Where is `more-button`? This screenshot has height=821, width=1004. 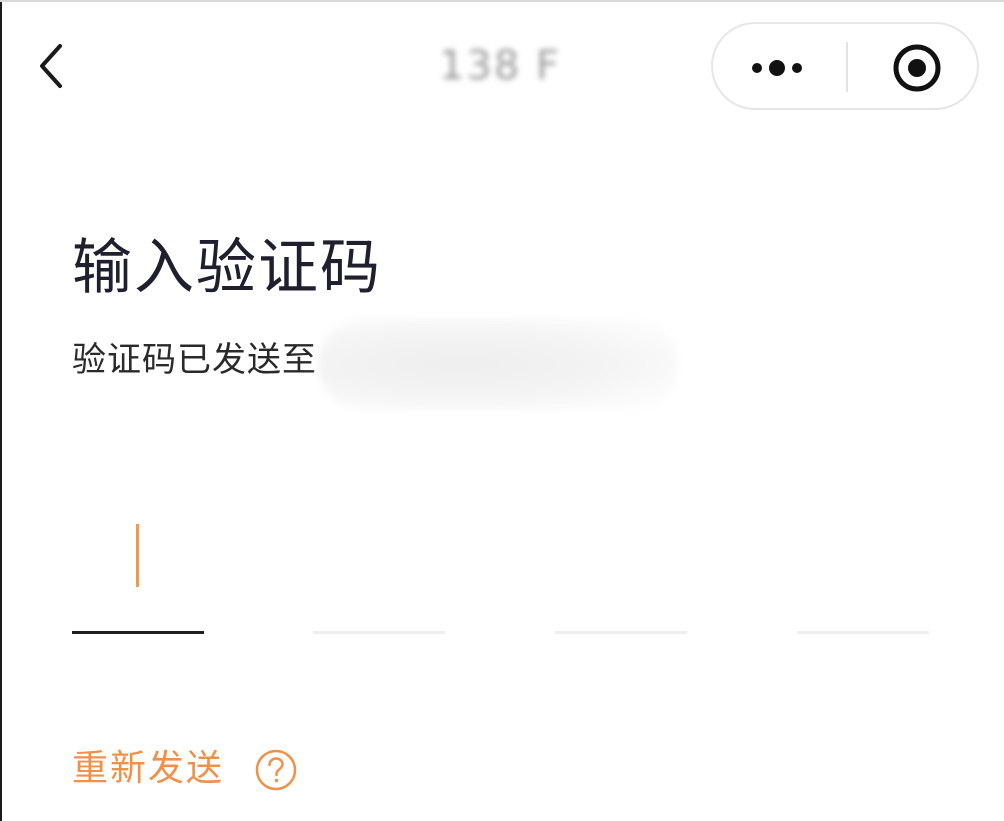
more-button is located at coordinates (779, 66).